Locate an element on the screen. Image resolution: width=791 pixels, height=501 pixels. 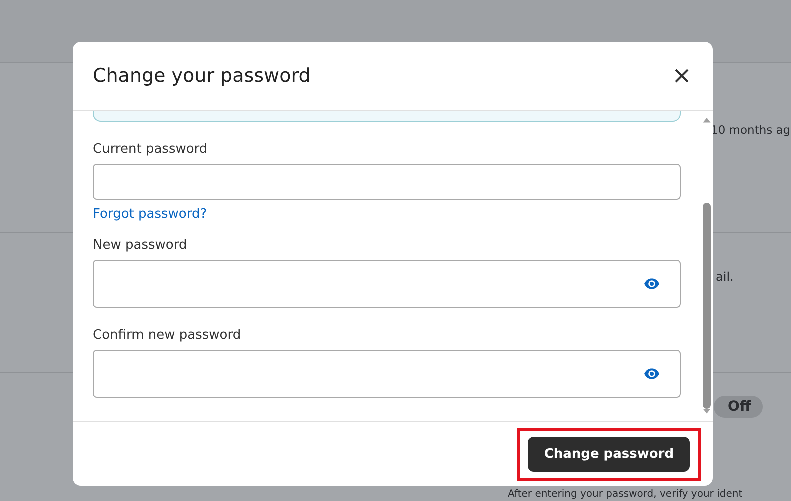
status-pill: Off is located at coordinates (739, 407).